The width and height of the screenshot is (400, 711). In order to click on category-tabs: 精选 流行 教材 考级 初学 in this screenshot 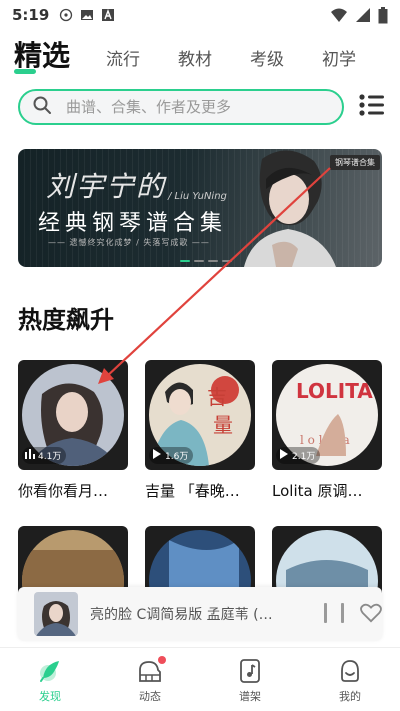, I will do `click(200, 58)`.